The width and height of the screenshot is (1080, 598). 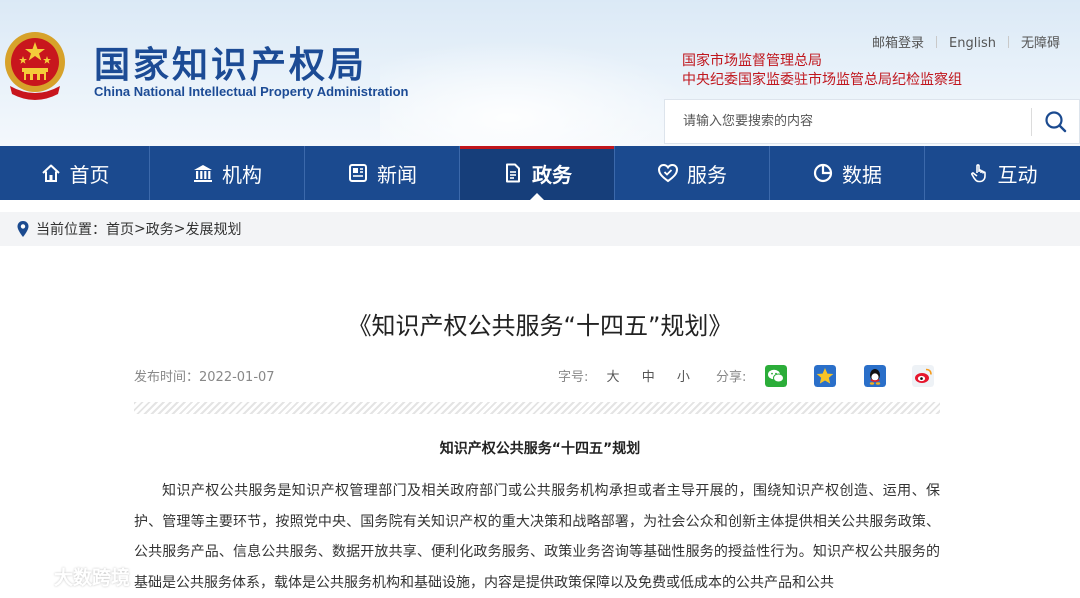 I want to click on font-size-medium: 中, so click(x=648, y=377).